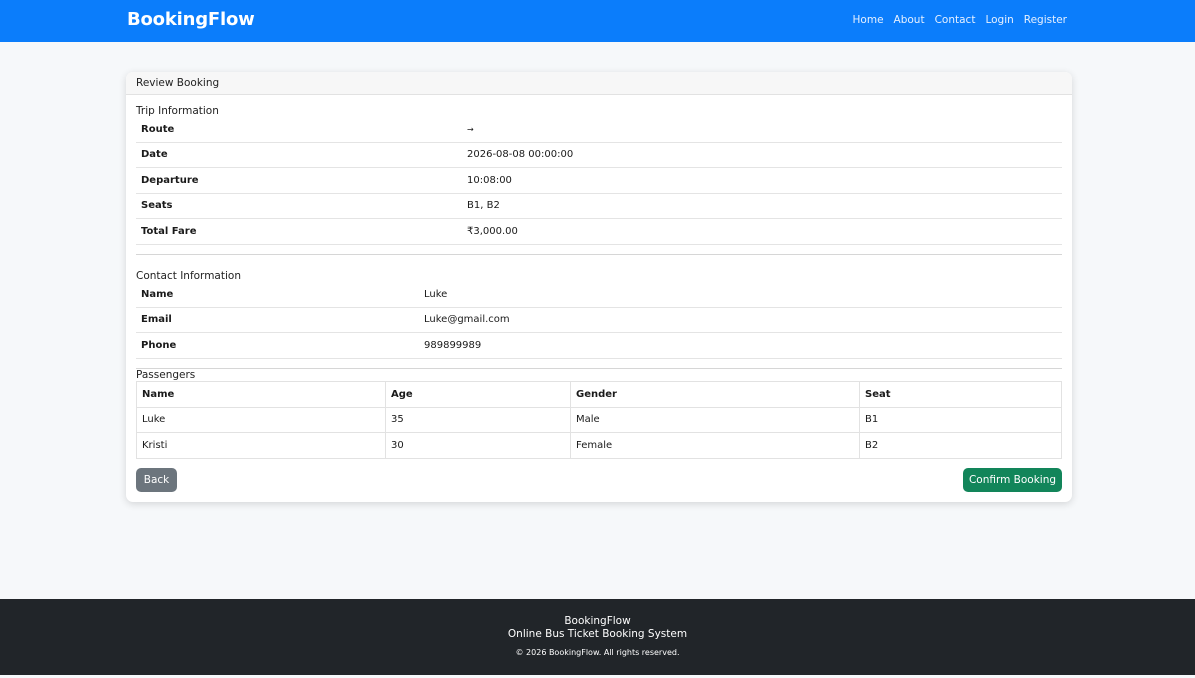  I want to click on footer-copyright: © 2026 BookingFlow. All rights reserved., so click(597, 652).